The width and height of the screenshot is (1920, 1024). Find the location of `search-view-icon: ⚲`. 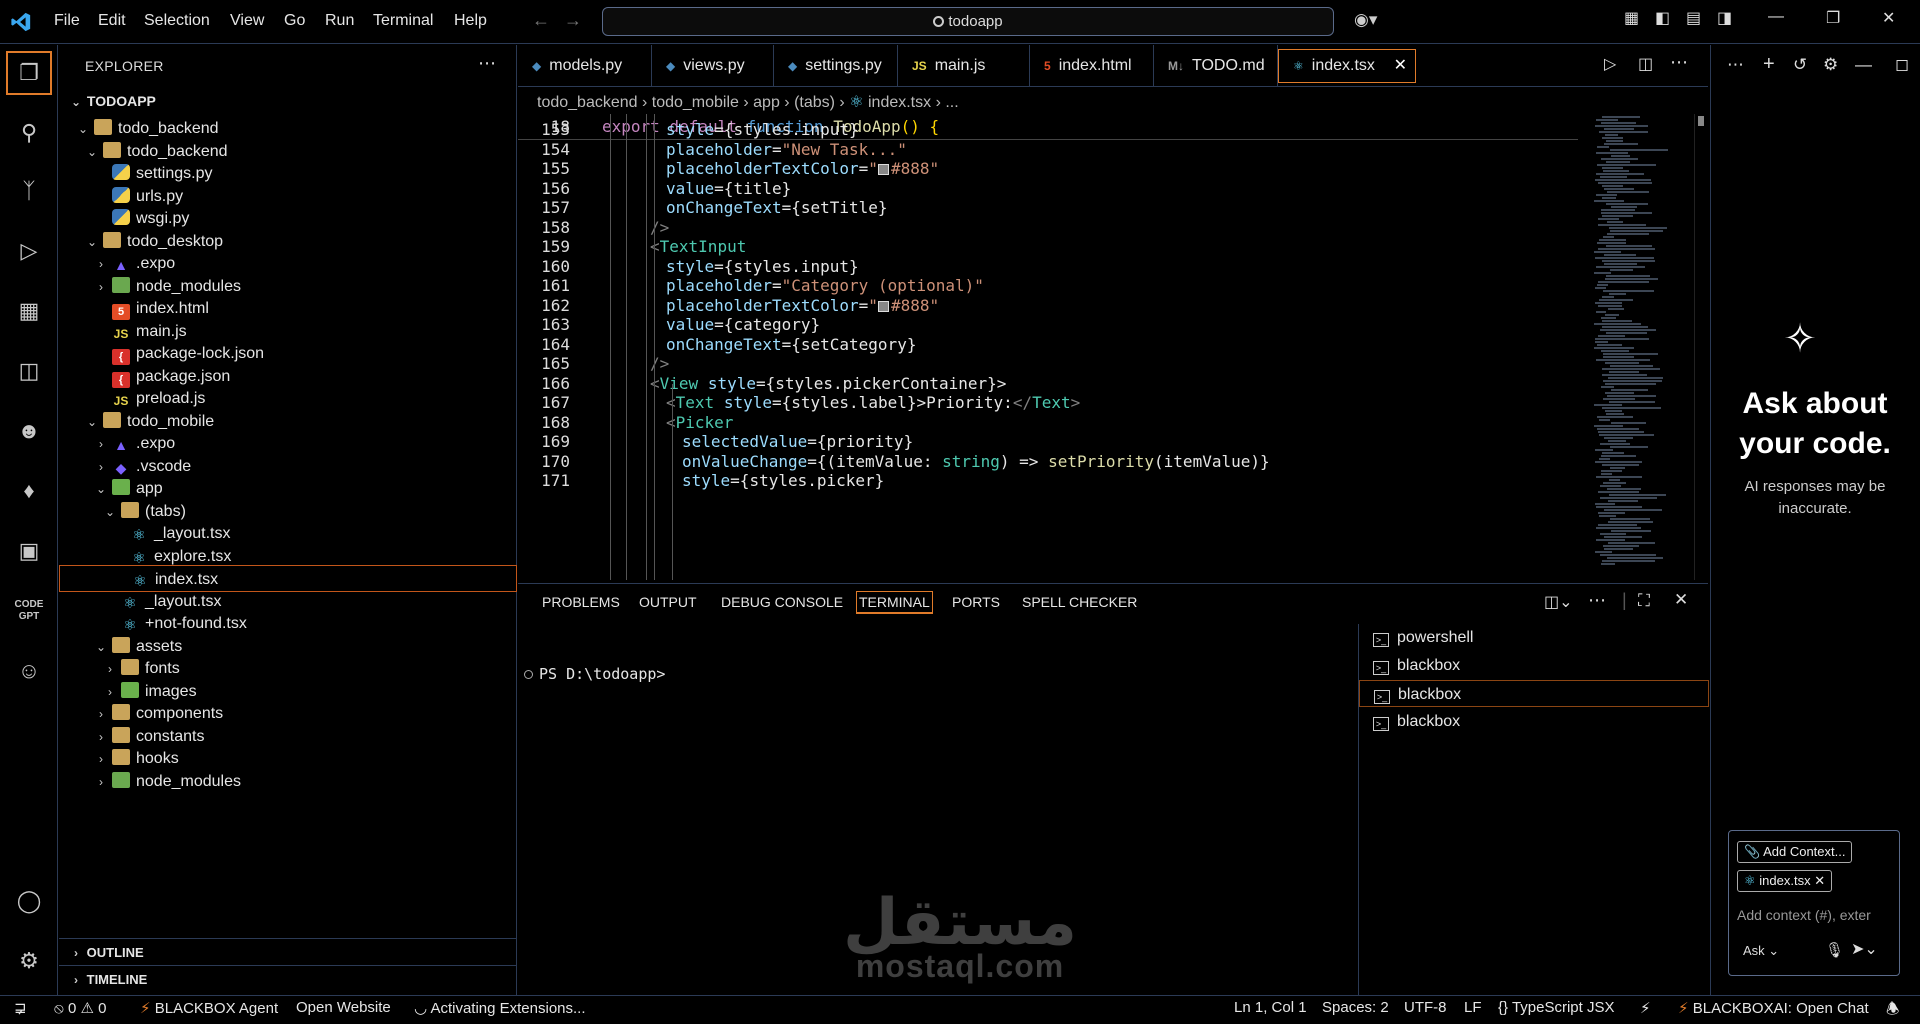

search-view-icon: ⚲ is located at coordinates (29, 133).